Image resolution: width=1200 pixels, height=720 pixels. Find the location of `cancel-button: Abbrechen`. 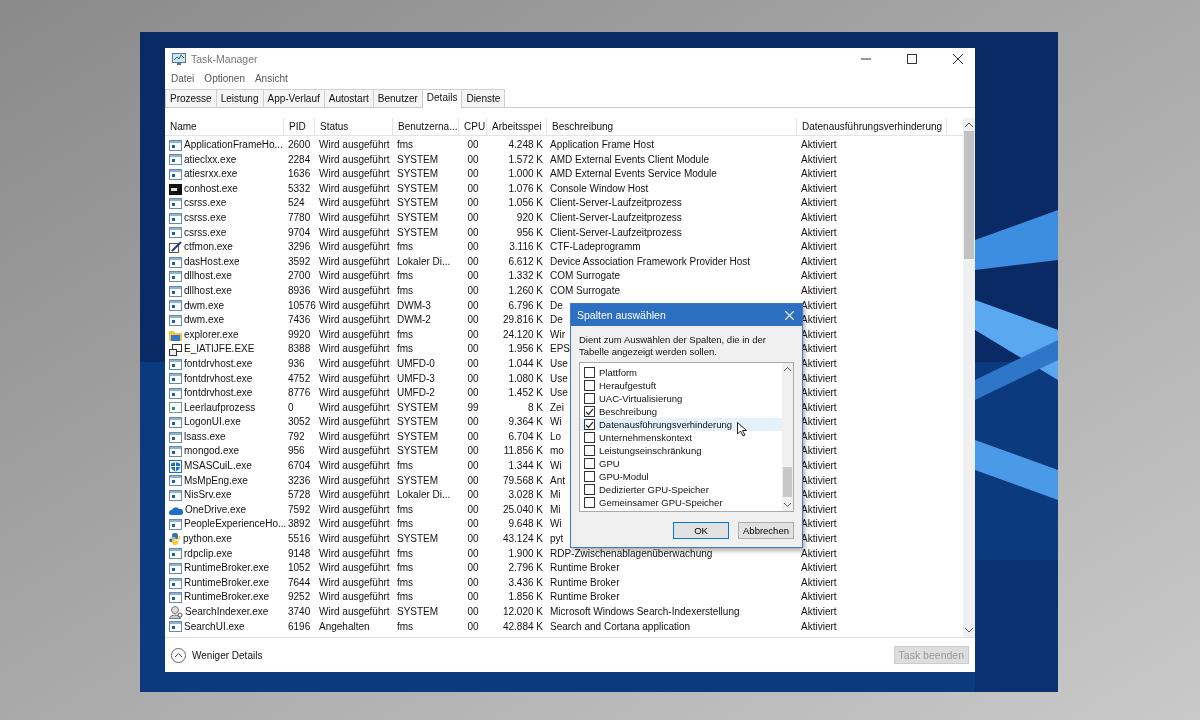

cancel-button: Abbrechen is located at coordinates (766, 530).